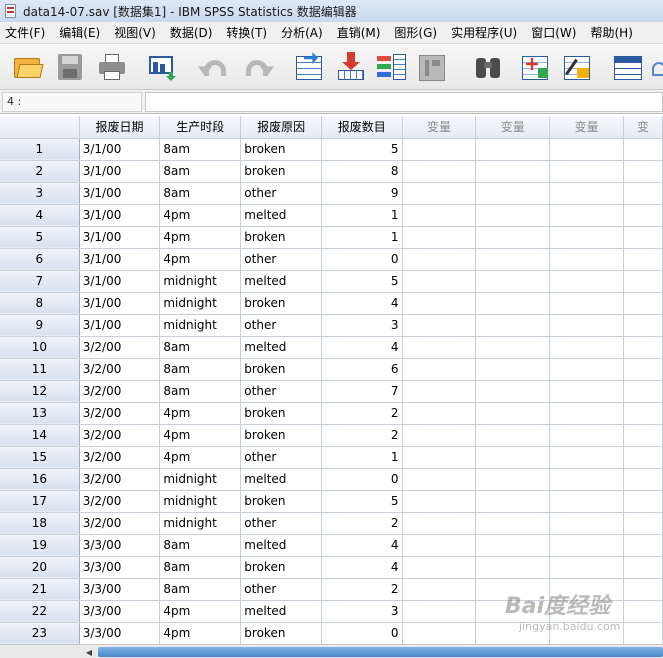  What do you see at coordinates (361, 33) in the screenshot?
I see `menu-direct-marketing: 直销(M)` at bounding box center [361, 33].